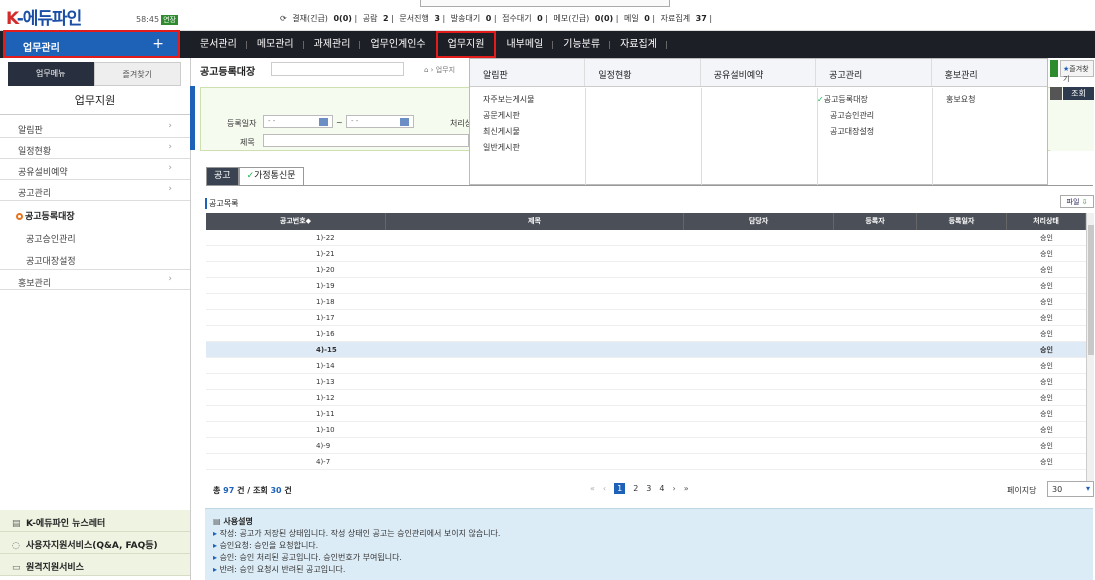 This screenshot has width=1095, height=580. What do you see at coordinates (95, 279) in the screenshot?
I see `sidebar-item-promotion: 홍보관리 ›` at bounding box center [95, 279].